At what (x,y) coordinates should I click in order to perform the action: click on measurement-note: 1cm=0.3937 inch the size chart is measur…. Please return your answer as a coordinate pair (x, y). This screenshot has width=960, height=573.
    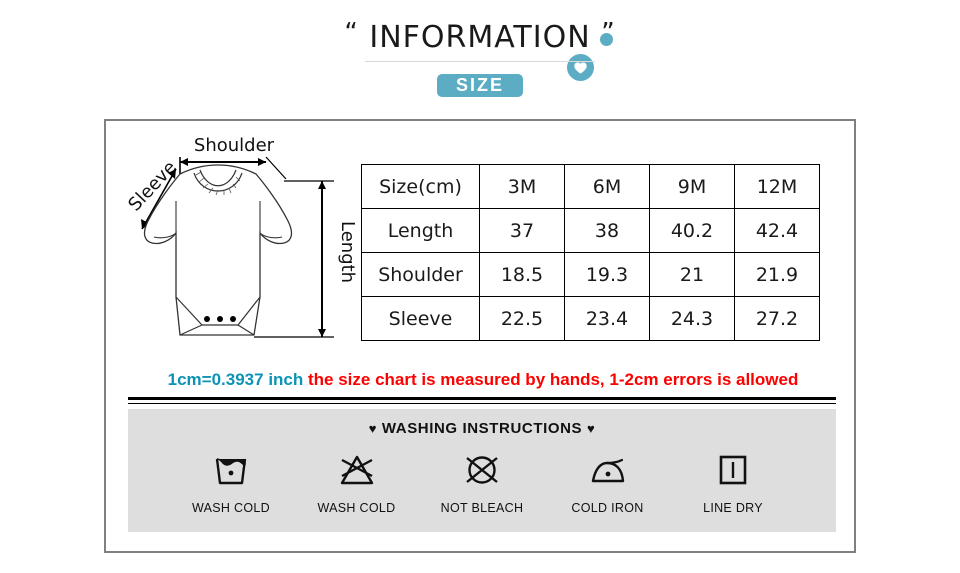
    Looking at the image, I should click on (483, 380).